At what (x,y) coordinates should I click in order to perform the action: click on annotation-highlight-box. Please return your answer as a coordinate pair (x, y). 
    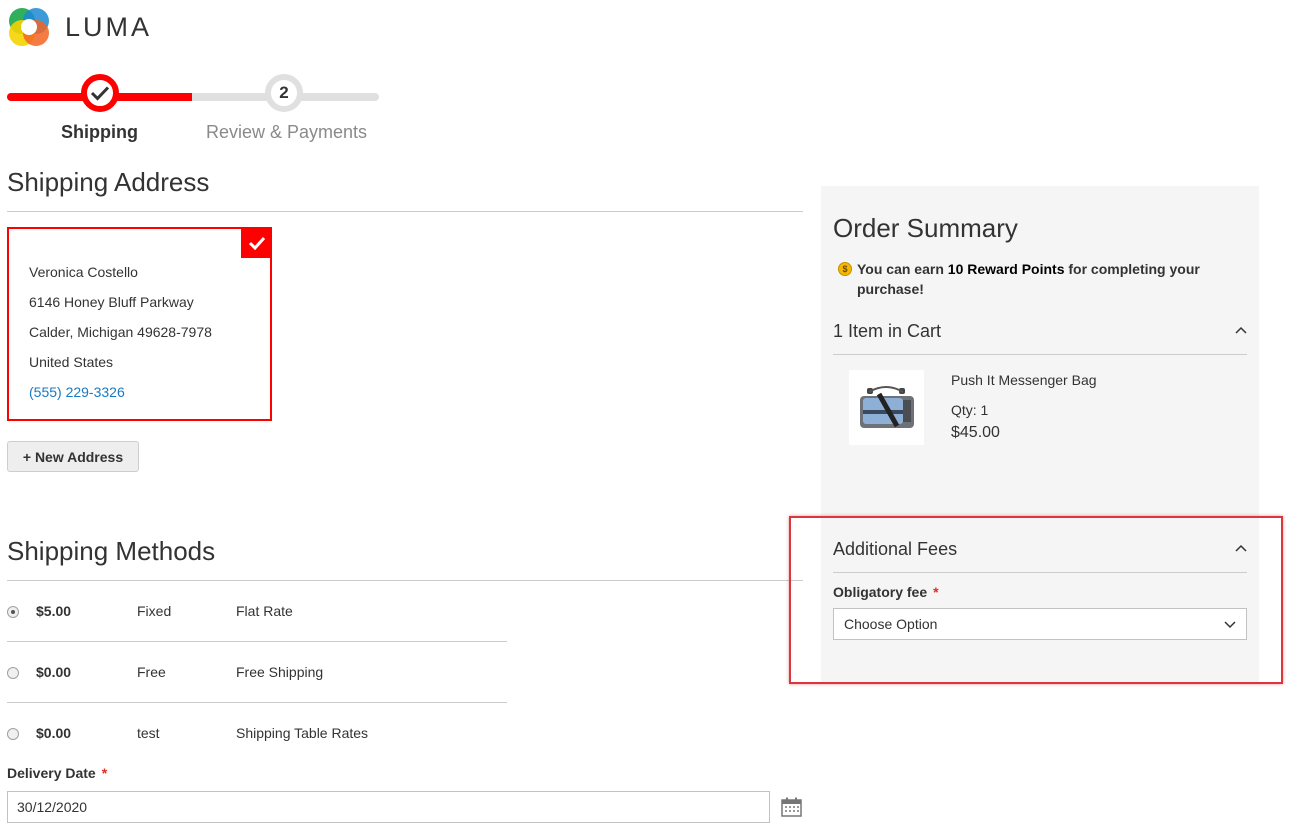
    Looking at the image, I should click on (1036, 600).